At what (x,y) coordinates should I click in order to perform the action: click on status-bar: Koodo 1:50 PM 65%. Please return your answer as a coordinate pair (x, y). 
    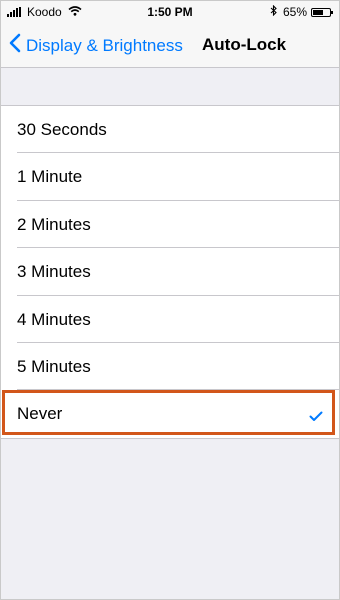
    Looking at the image, I should click on (170, 12).